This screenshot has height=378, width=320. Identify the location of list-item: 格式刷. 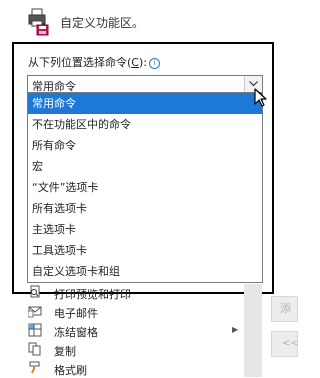
(142, 369).